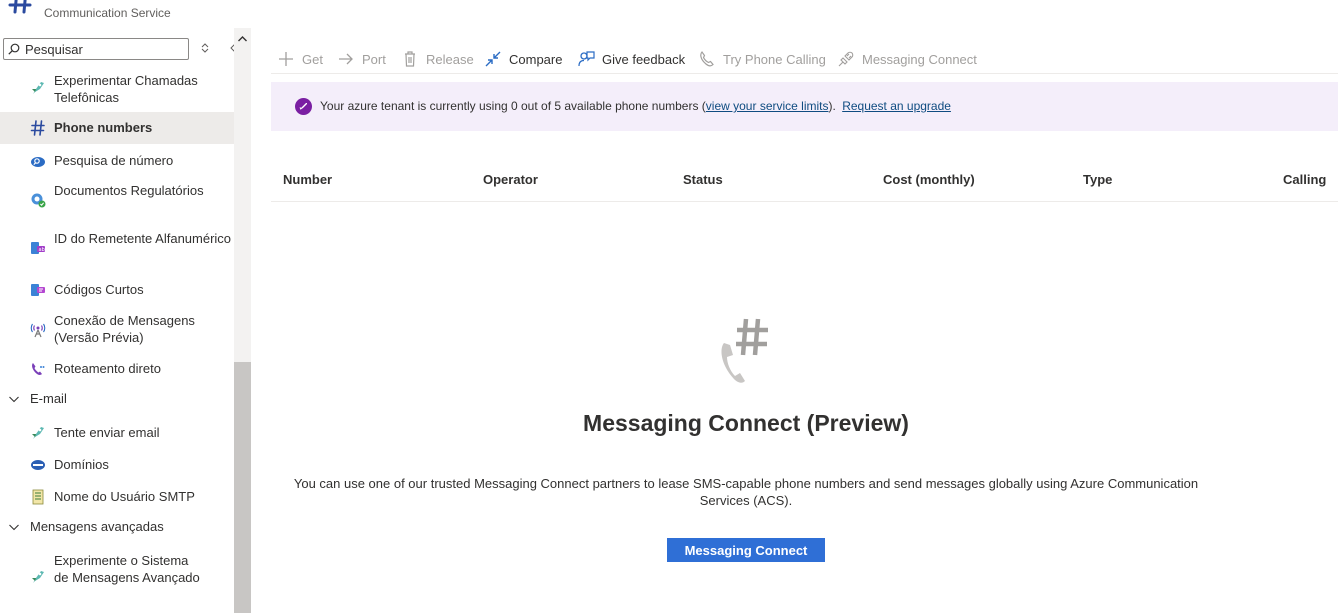  I want to click on rocket-badge-icon, so click(303, 106).